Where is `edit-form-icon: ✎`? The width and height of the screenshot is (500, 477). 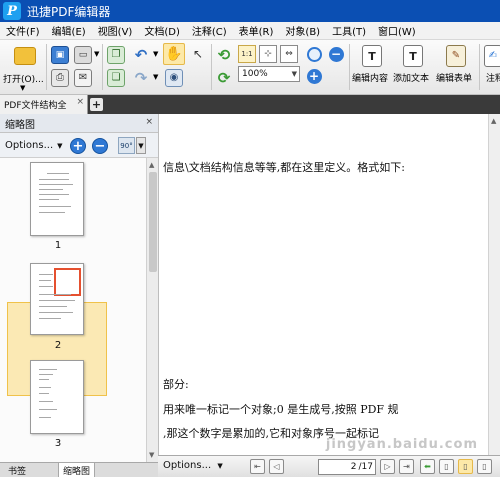
edit-form-icon: ✎ is located at coordinates (456, 56).